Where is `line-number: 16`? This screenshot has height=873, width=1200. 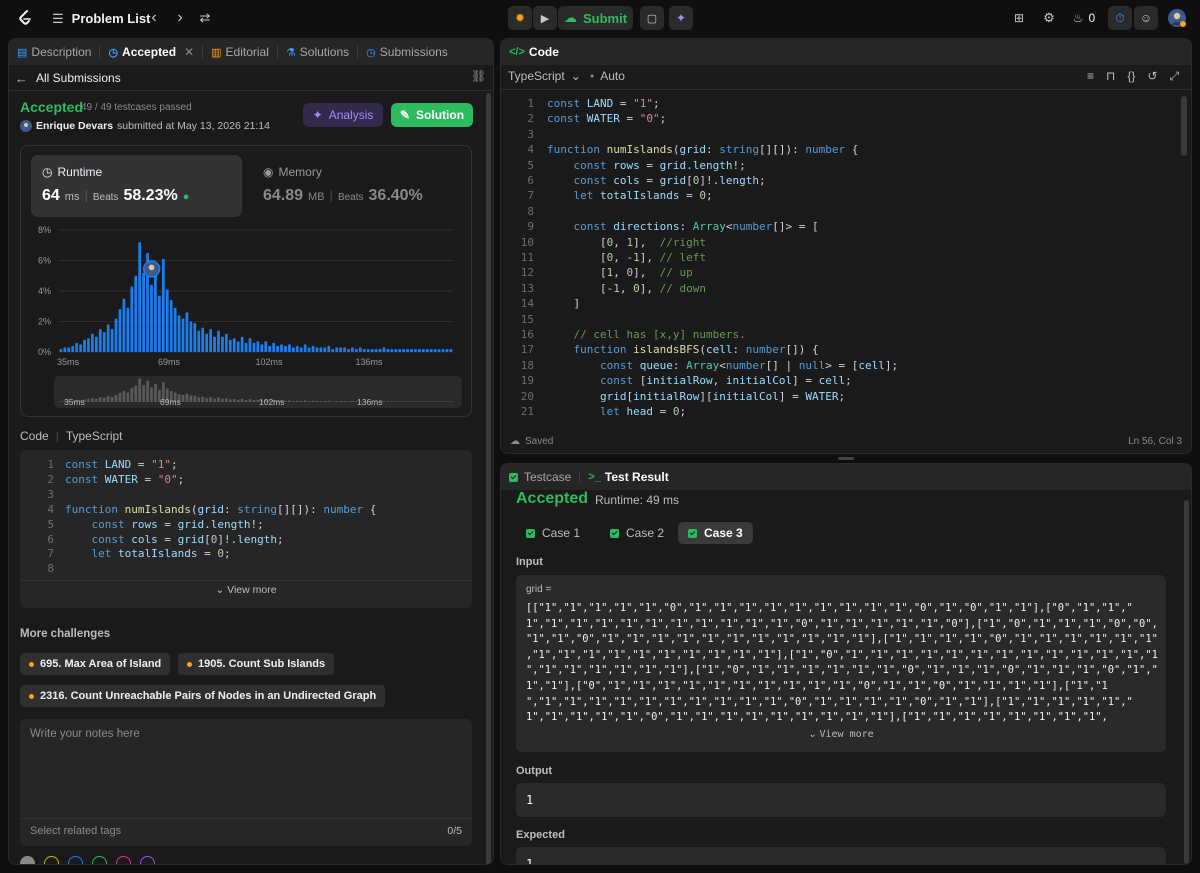
line-number: 16 is located at coordinates (527, 334).